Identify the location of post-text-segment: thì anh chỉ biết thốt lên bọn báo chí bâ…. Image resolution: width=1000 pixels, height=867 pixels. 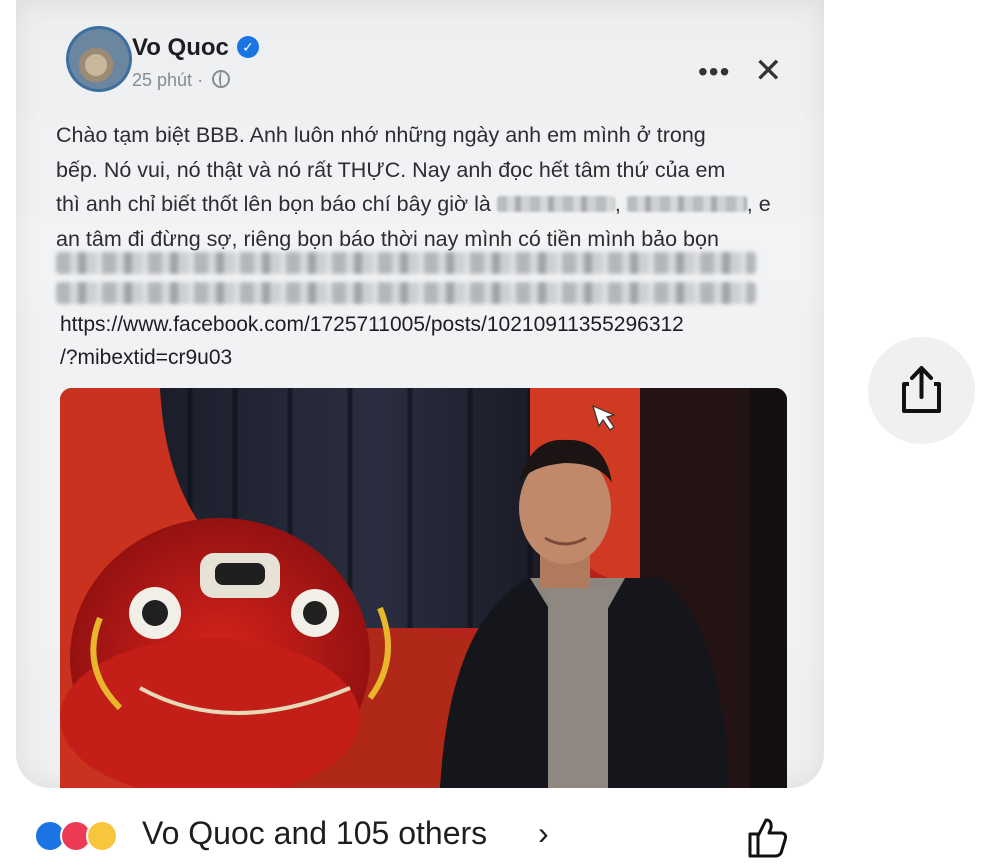
(273, 204).